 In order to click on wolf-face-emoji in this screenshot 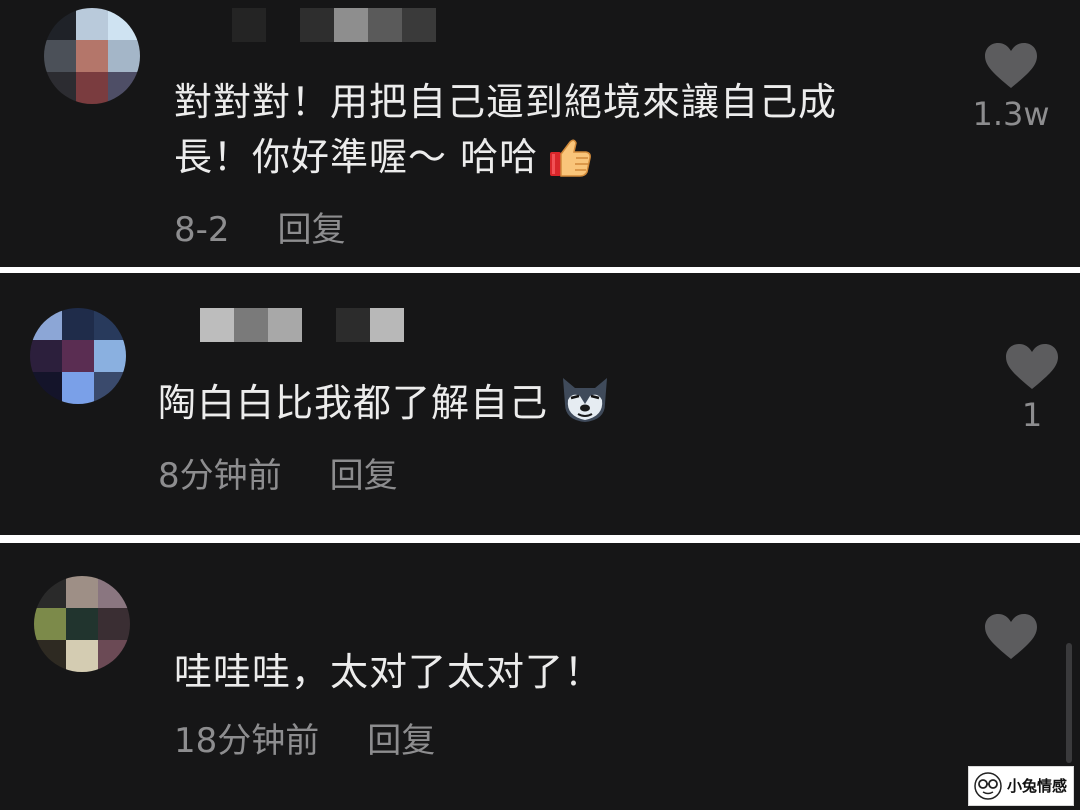, I will do `click(585, 406)`.